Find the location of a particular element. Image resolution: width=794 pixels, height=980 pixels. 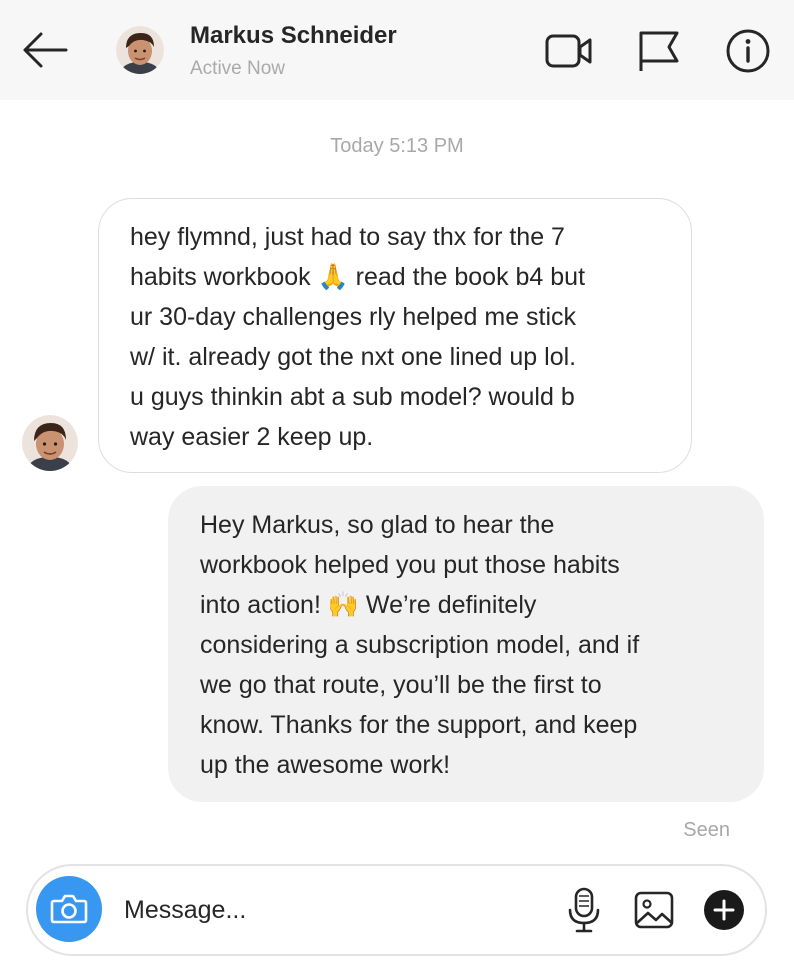

add-icon is located at coordinates (724, 910).